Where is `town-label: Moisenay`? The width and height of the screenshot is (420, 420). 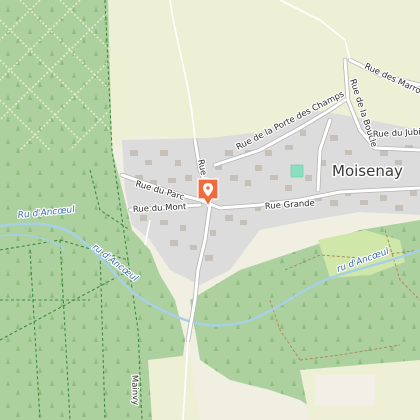
town-label: Moisenay is located at coordinates (367, 171).